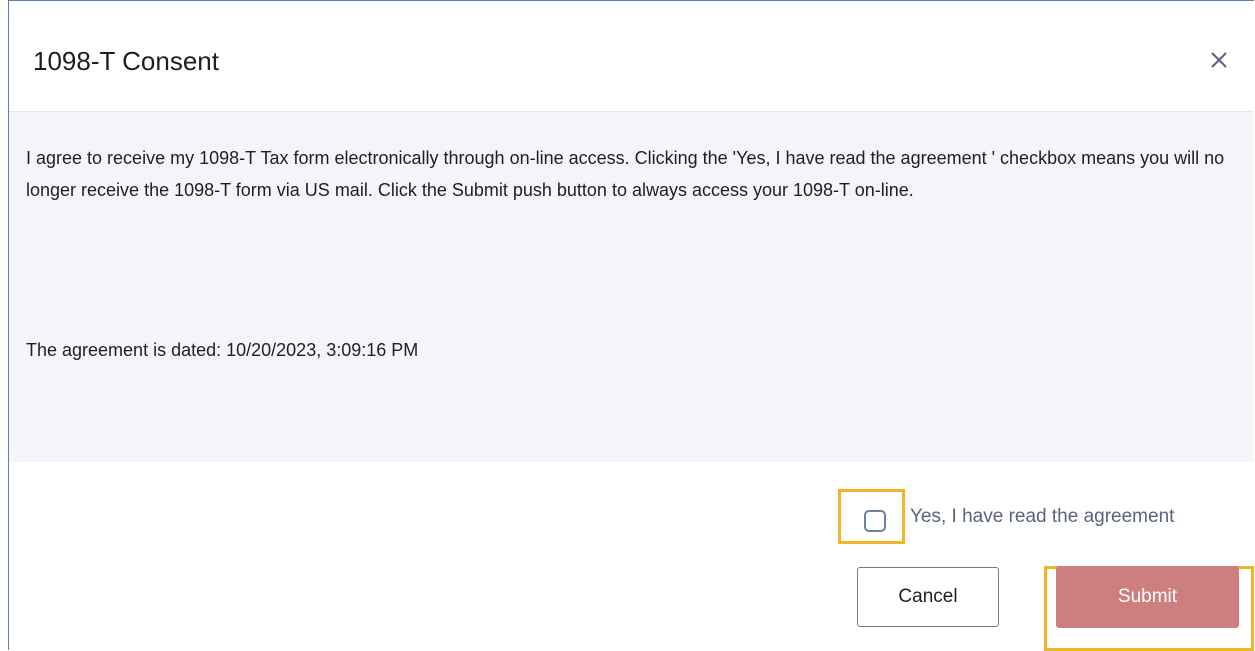 This screenshot has width=1255, height=651. I want to click on cancel-button: Cancel, so click(928, 597).